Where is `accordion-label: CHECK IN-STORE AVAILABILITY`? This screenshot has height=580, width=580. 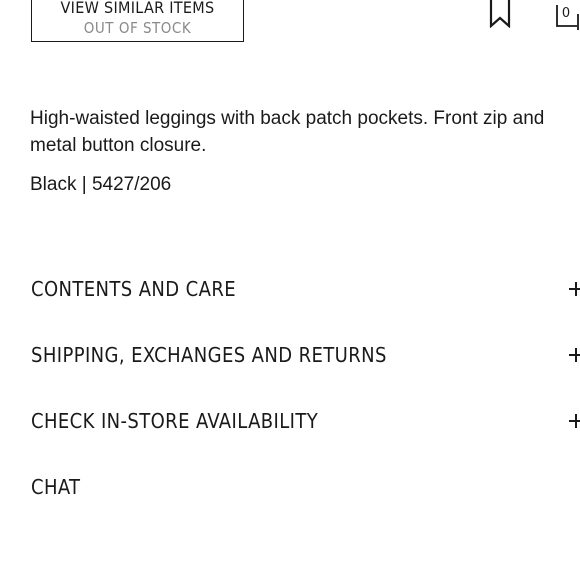 accordion-label: CHECK IN-STORE AVAILABILITY is located at coordinates (175, 421).